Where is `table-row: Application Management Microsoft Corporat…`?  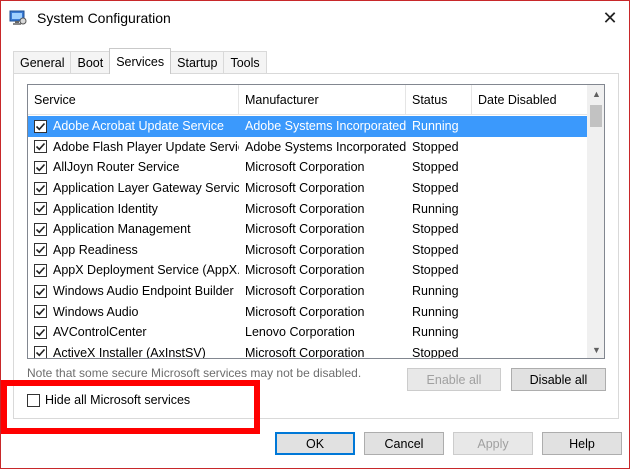
table-row: Application Management Microsoft Corporat… is located at coordinates (308, 229).